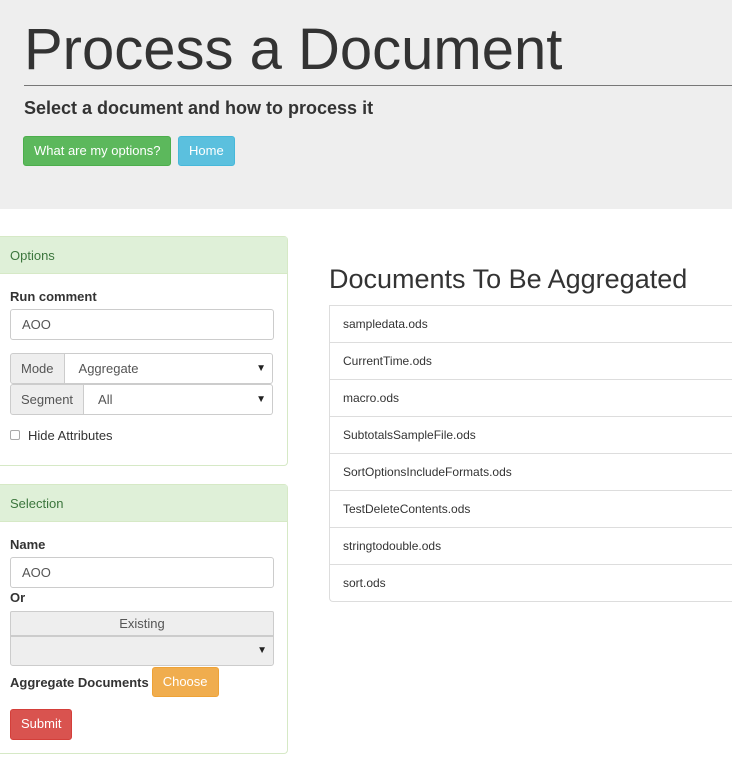 This screenshot has height=762, width=732. I want to click on home-button: Home, so click(206, 151).